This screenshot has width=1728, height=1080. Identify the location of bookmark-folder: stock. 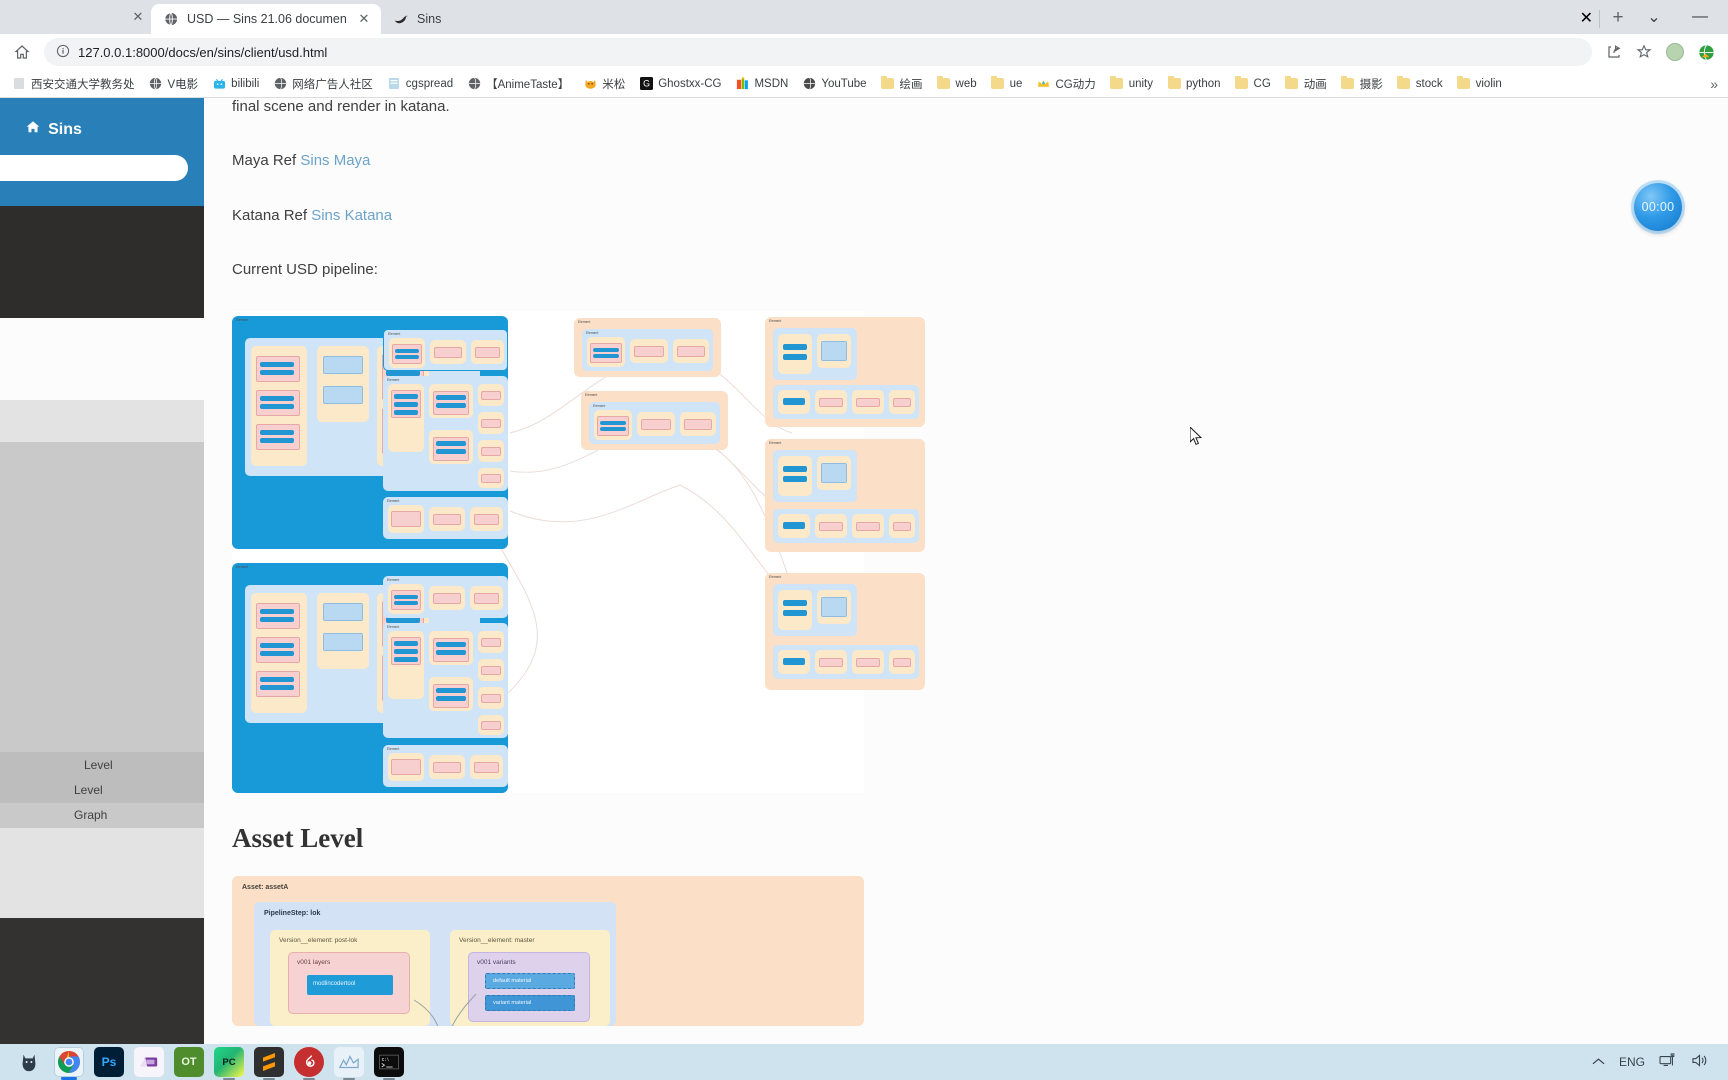
(1420, 84).